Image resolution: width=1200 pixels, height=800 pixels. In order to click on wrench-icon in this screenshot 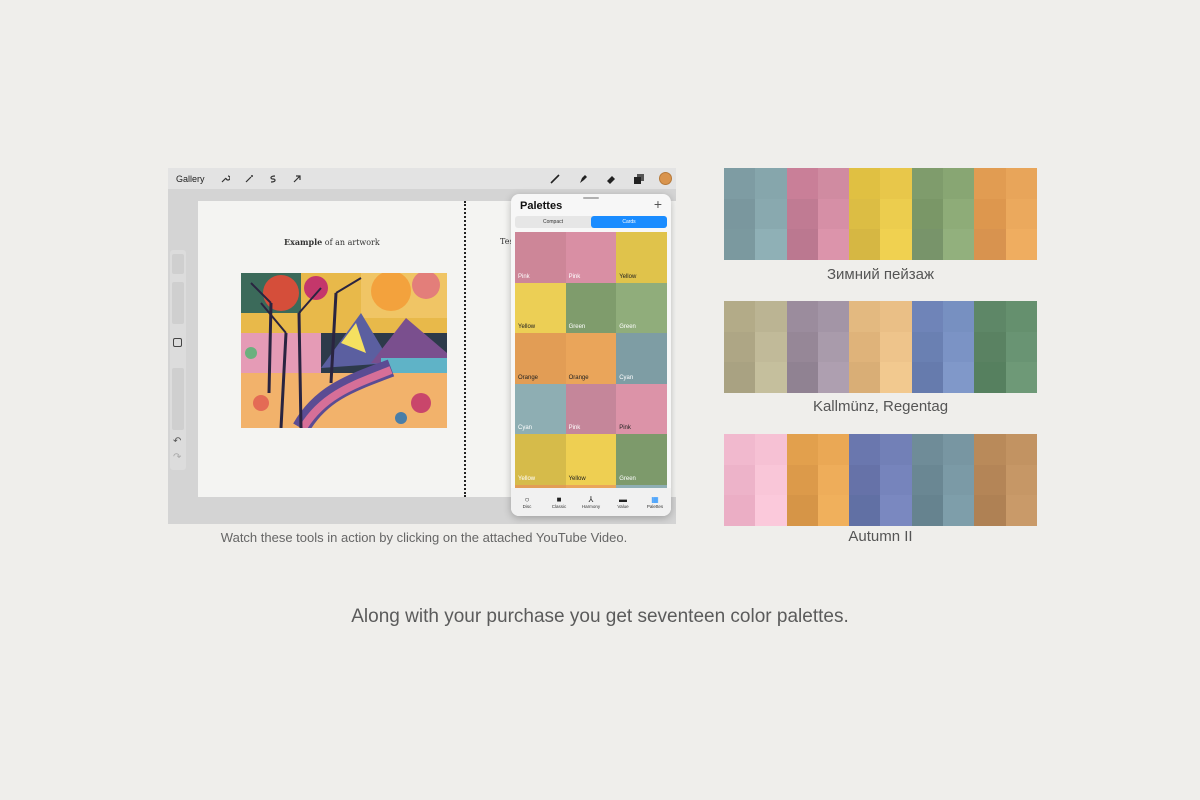, I will do `click(225, 179)`.